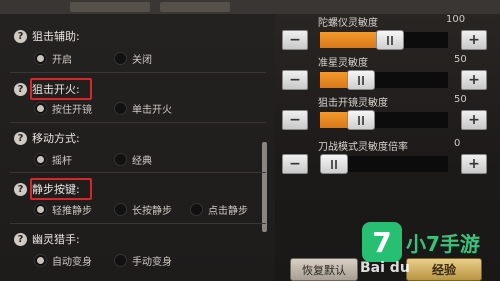 The height and width of the screenshot is (281, 500). I want to click on option-label: 按住开镜, so click(72, 110).